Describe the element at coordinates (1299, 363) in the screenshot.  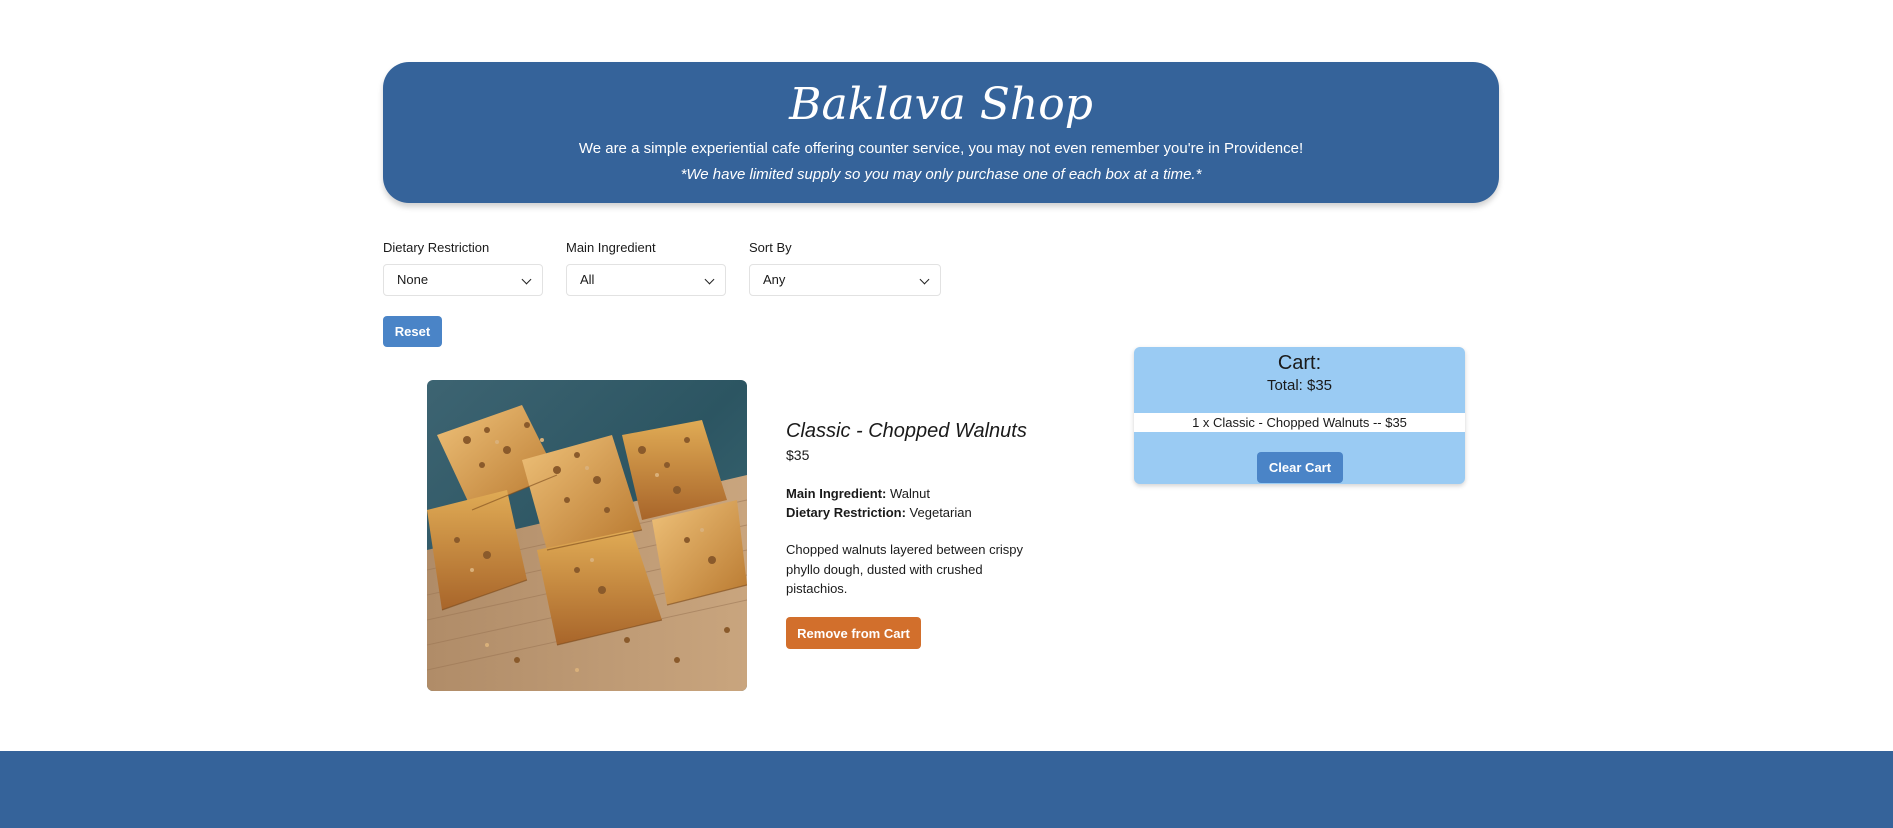
I see `cart-title: Cart:` at that location.